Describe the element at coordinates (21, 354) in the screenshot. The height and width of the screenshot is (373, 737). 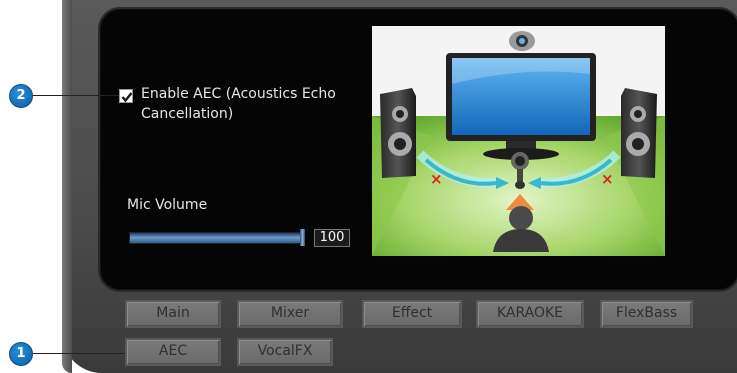
I see `callout-1: 1` at that location.